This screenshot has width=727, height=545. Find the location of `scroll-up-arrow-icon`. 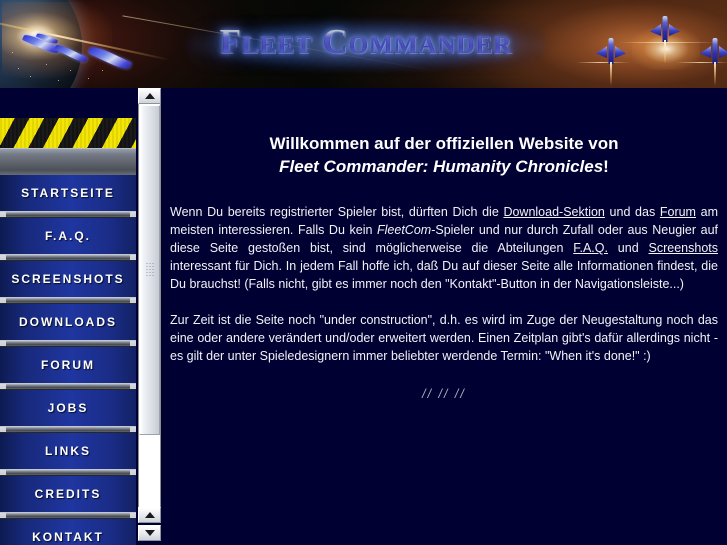

scroll-up-arrow-icon is located at coordinates (149, 96).